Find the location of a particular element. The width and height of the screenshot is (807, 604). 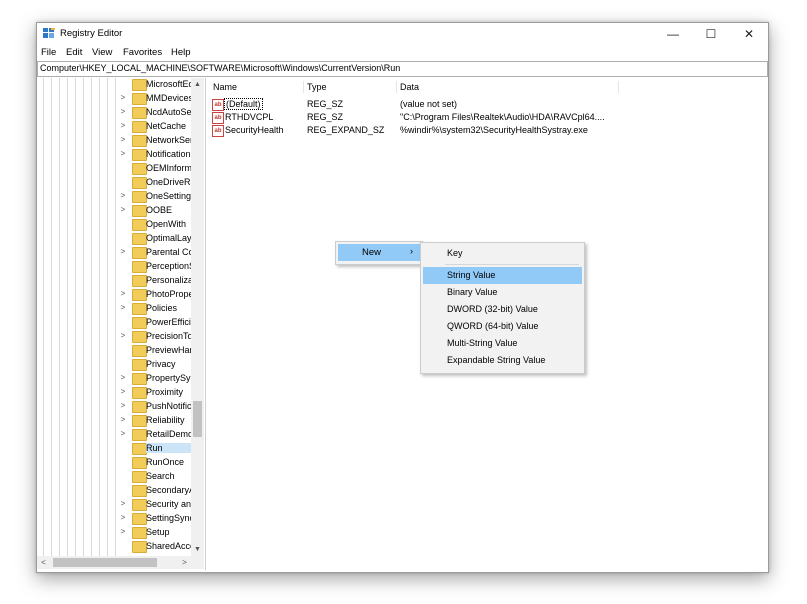

submenu-item-label: QWORD (64-bit) Value is located at coordinates (493, 326).